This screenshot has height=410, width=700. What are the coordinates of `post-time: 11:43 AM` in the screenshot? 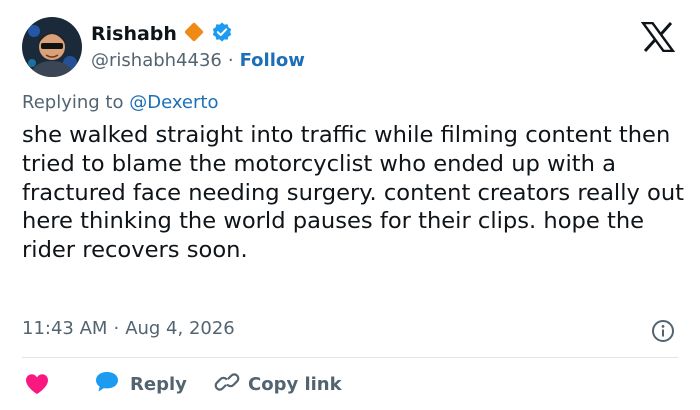 It's located at (65, 328).